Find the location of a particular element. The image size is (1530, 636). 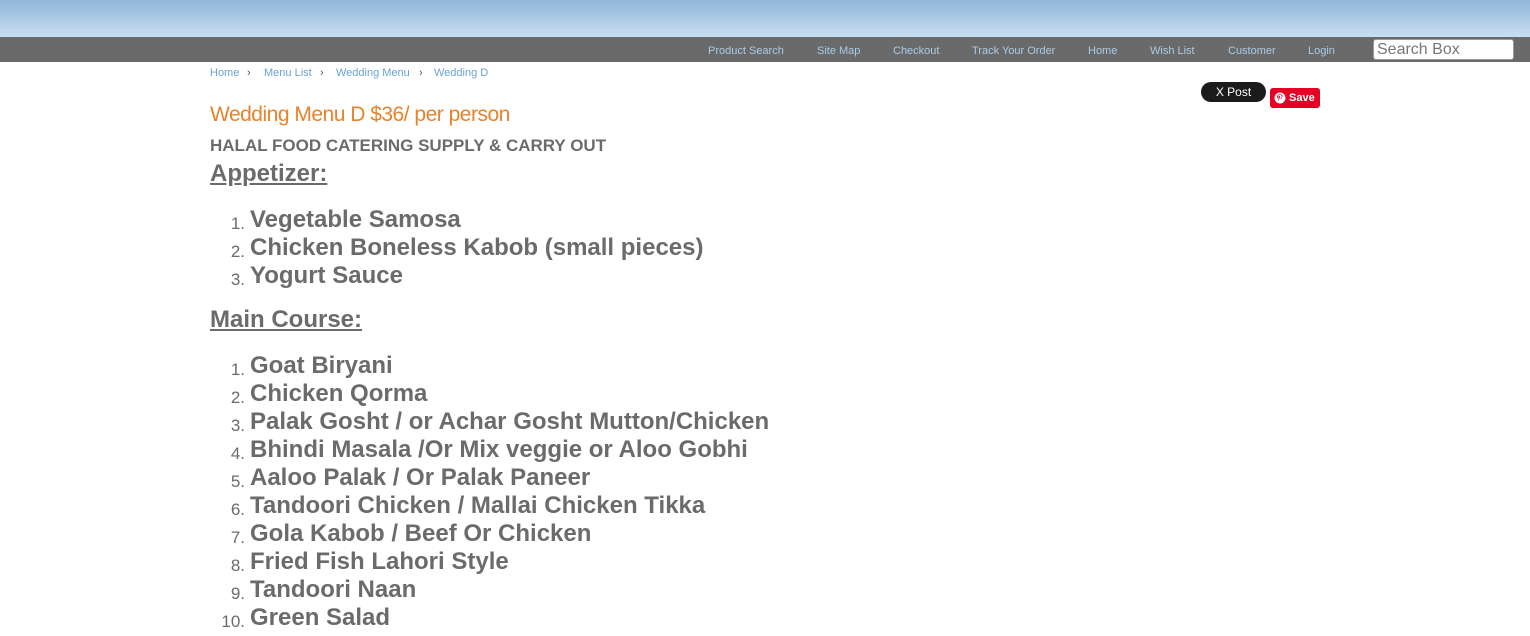

pinterest-icon is located at coordinates (1280, 98).